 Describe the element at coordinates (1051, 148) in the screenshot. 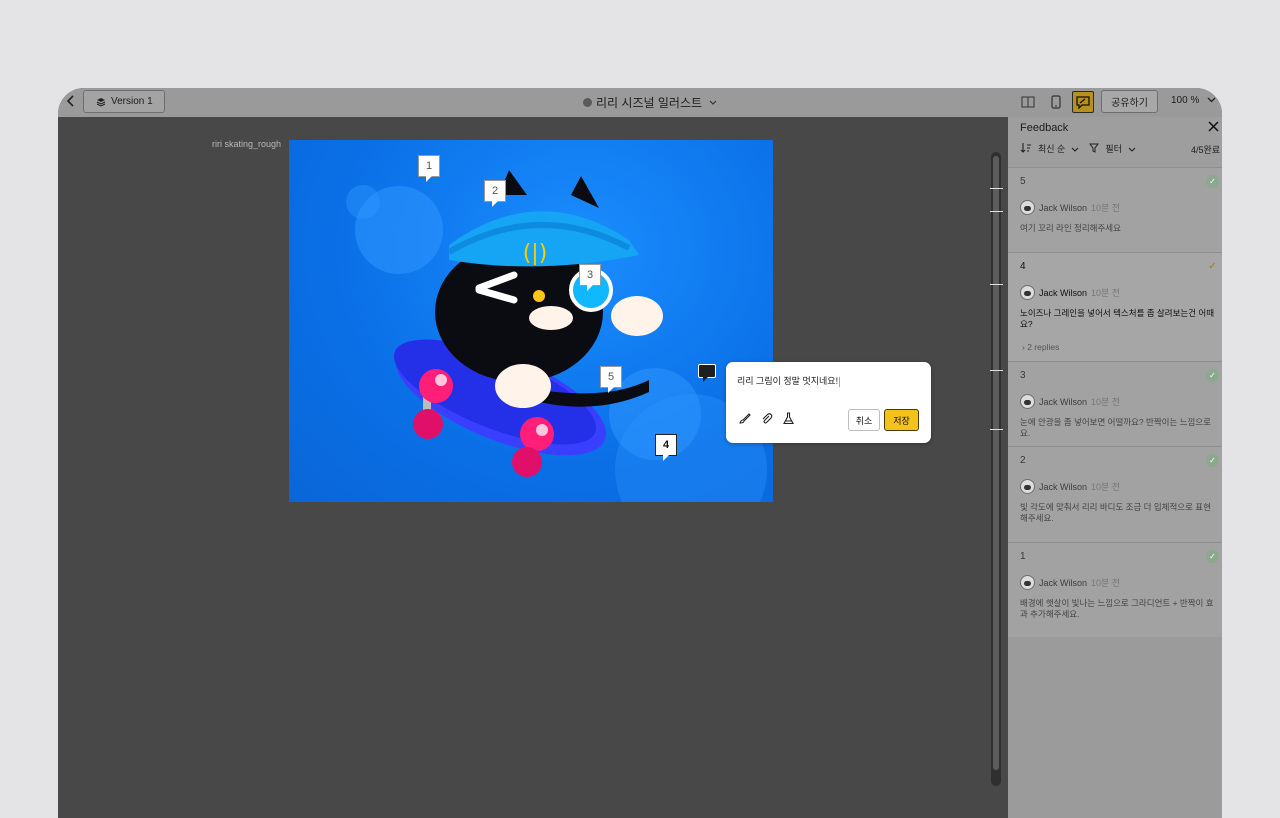

I see `sort-dropdown: 최신 순` at that location.